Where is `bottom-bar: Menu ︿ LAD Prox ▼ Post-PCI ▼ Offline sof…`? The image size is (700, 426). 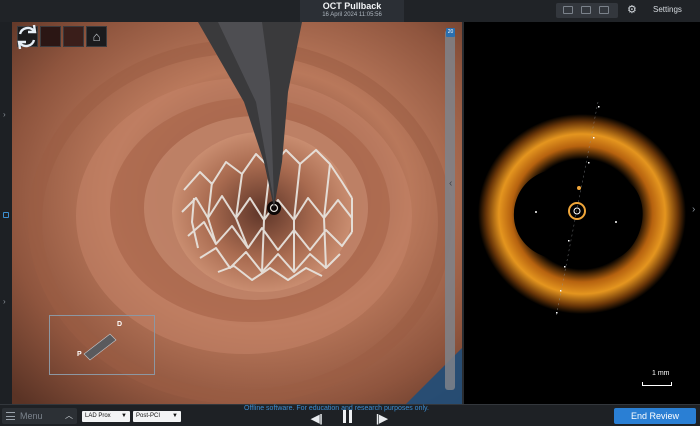 bottom-bar: Menu ︿ LAD Prox ▼ Post-PCI ▼ Offline sof… is located at coordinates (350, 415).